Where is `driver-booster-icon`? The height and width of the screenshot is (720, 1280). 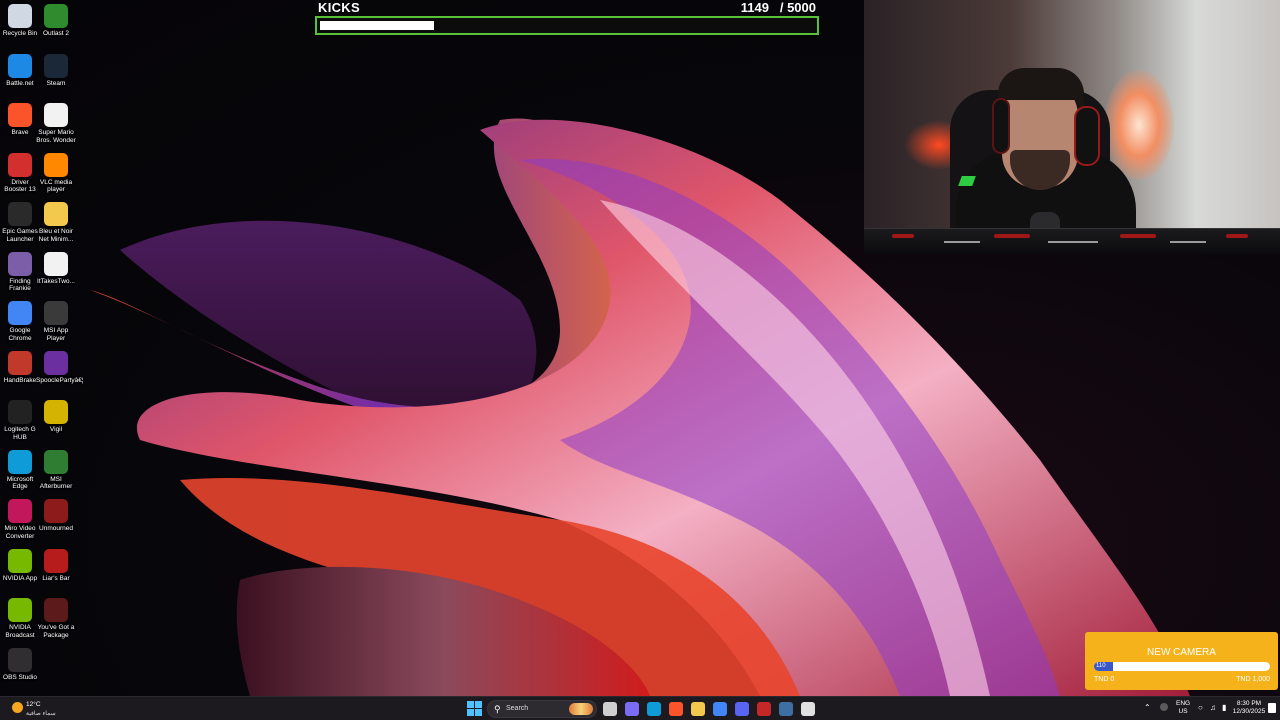 driver-booster-icon is located at coordinates (20, 164).